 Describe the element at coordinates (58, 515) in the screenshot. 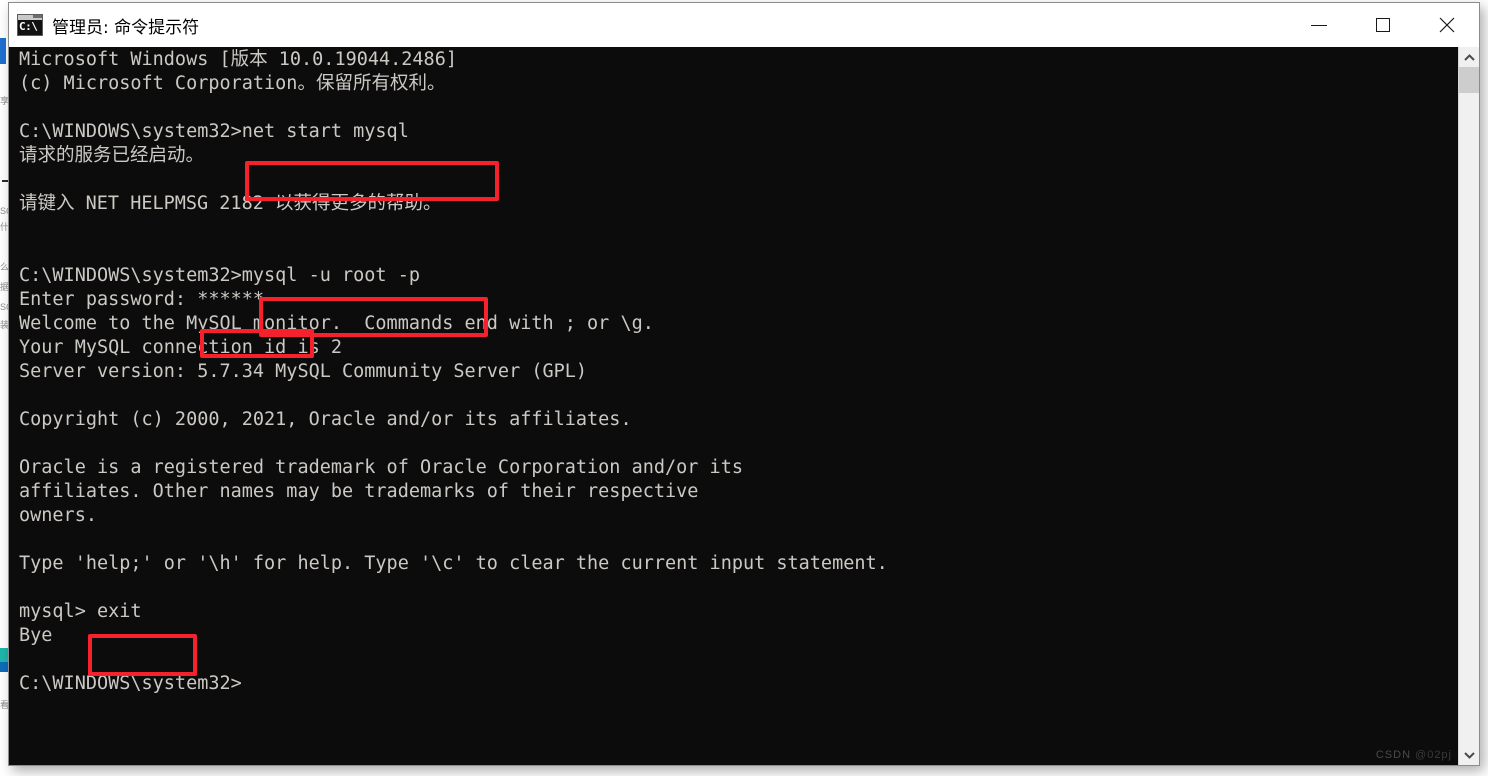

I see `terminal-line: owners.` at that location.